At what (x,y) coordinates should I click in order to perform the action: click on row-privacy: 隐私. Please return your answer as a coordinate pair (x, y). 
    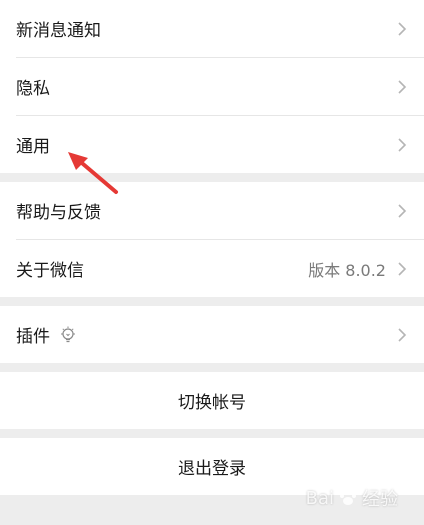
    Looking at the image, I should click on (212, 86).